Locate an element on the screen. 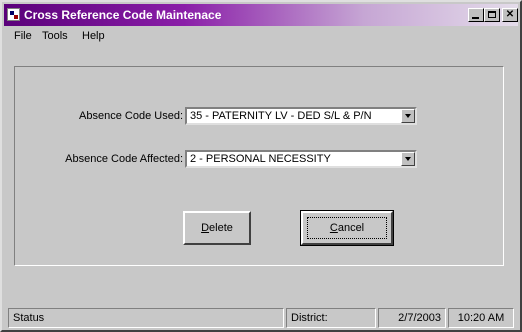 This screenshot has width=522, height=332. minimize-icon is located at coordinates (475, 18).